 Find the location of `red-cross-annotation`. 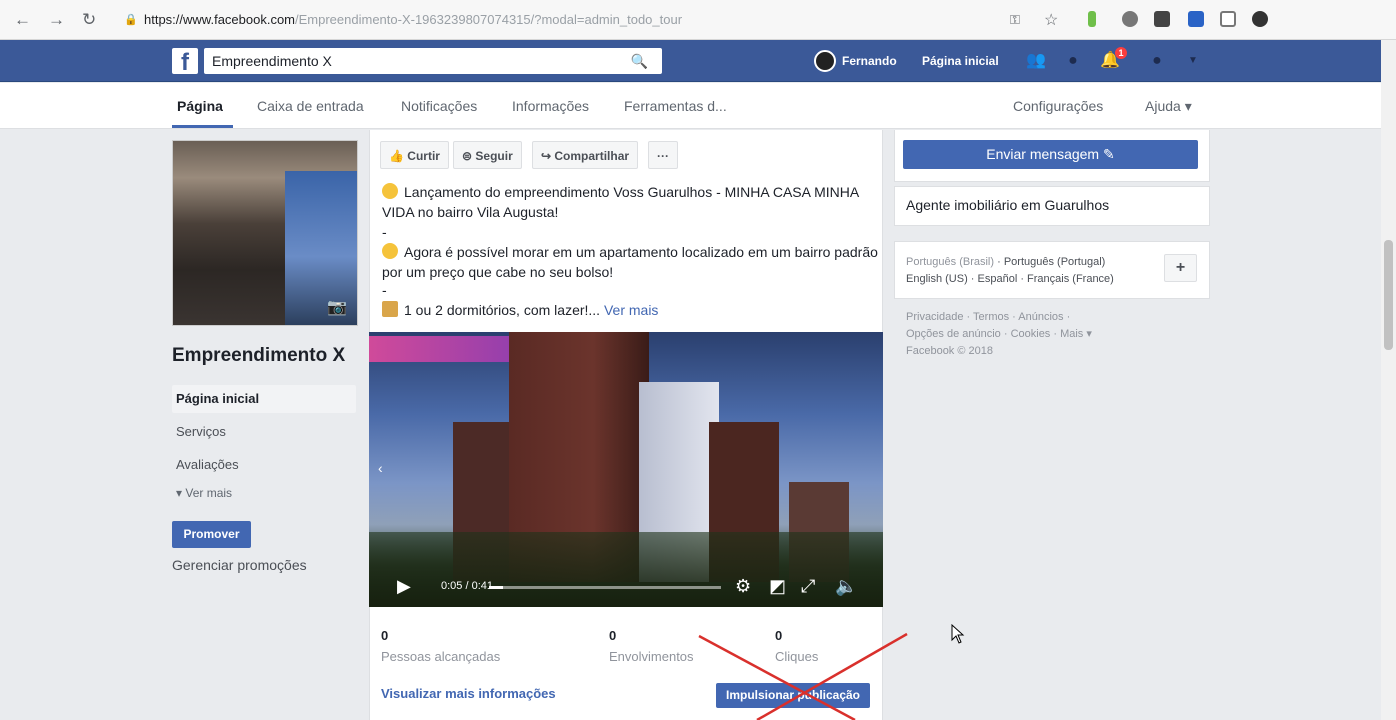

red-cross-annotation is located at coordinates (803, 676).